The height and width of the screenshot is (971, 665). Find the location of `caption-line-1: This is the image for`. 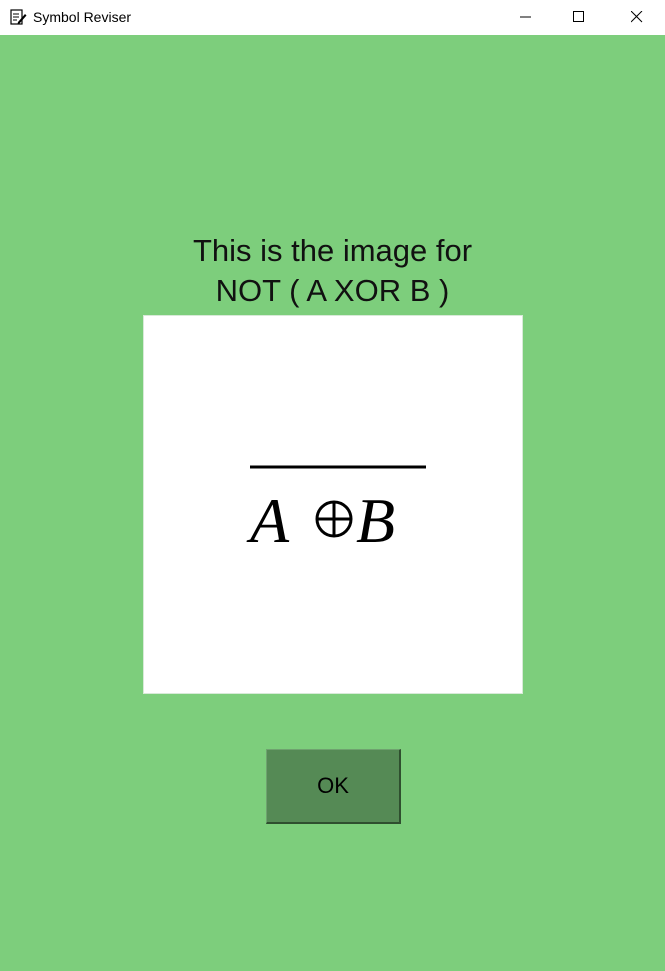

caption-line-1: This is the image for is located at coordinates (332, 250).